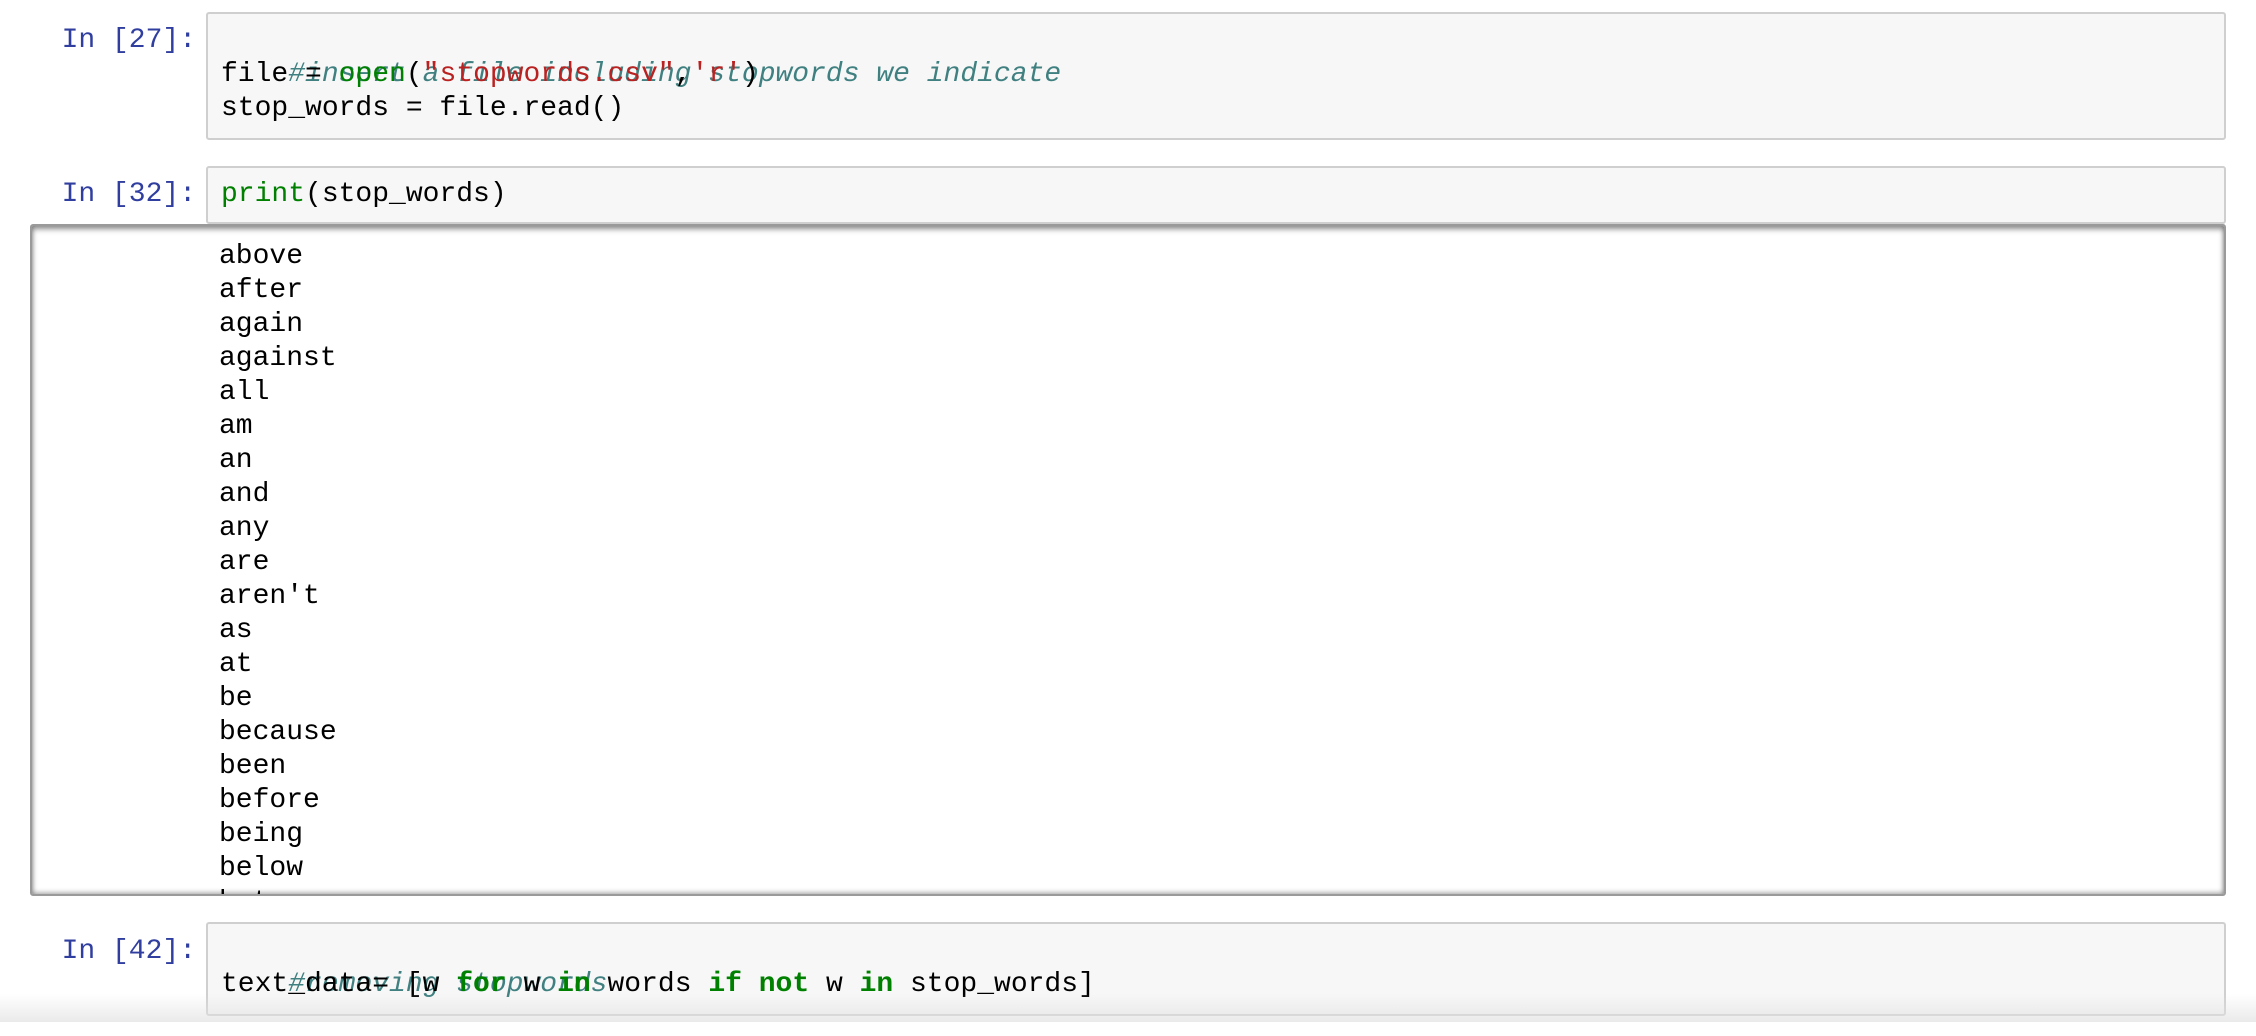 The width and height of the screenshot is (2256, 1036). Describe the element at coordinates (236, 460) in the screenshot. I see `output-line: an` at that location.